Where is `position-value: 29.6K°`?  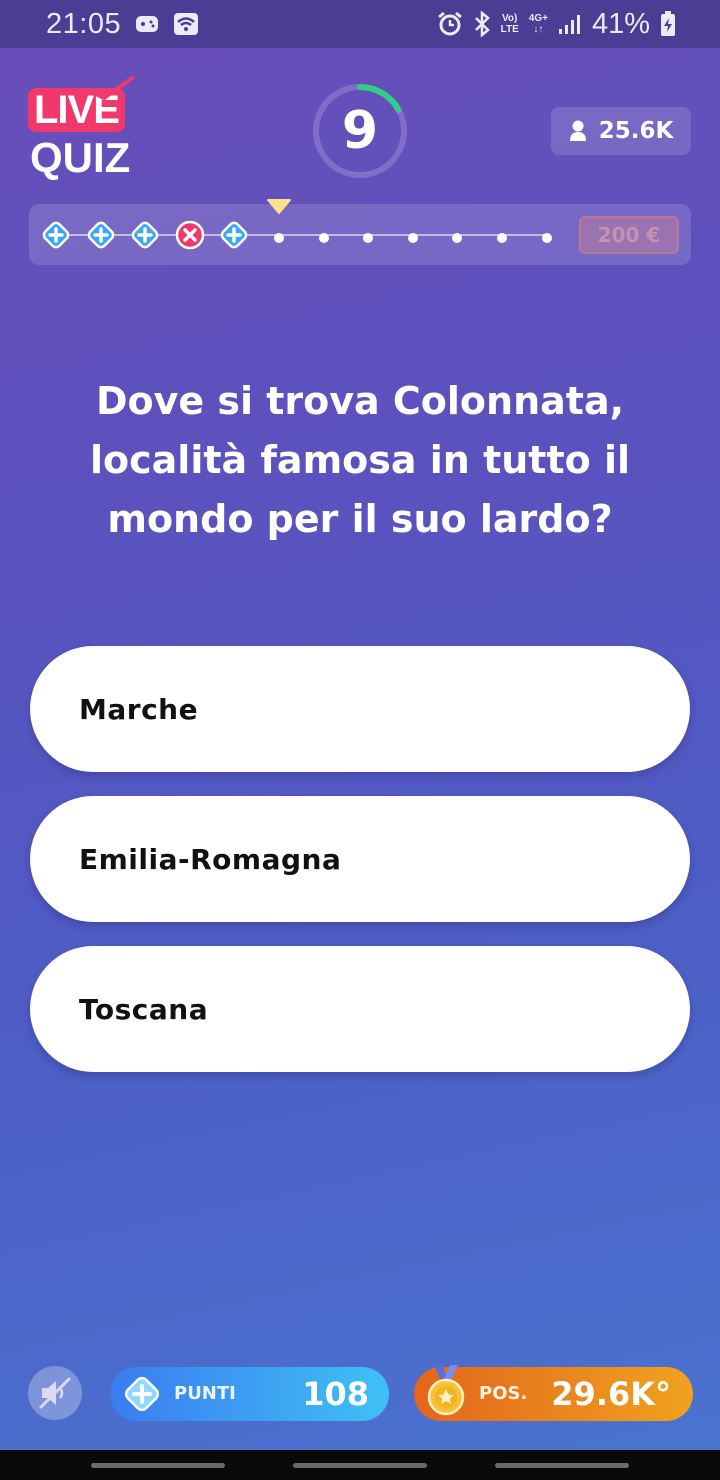
position-value: 29.6K° is located at coordinates (611, 1394).